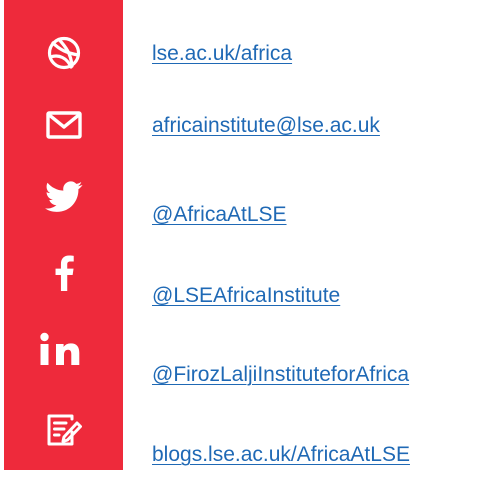  Describe the element at coordinates (280, 375) in the screenshot. I see `linkedin-link: @FirozLaljiInstituteforAfrica` at that location.